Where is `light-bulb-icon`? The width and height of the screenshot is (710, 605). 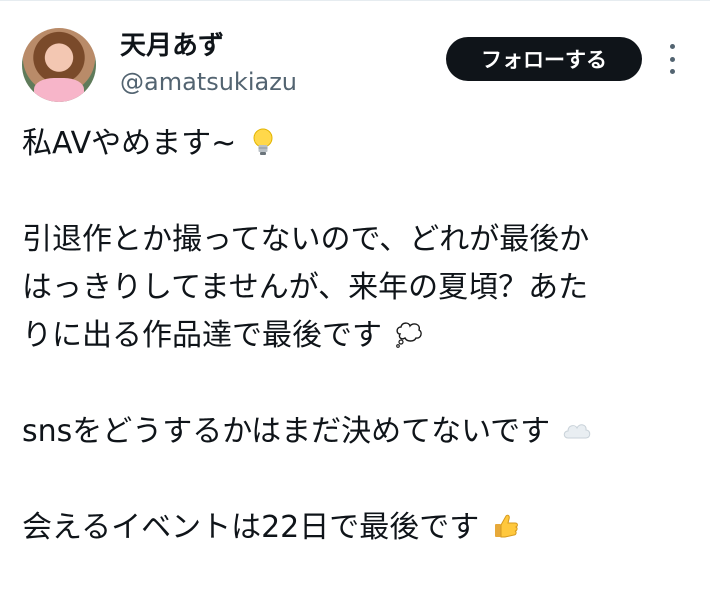
light-bulb-icon is located at coordinates (263, 141).